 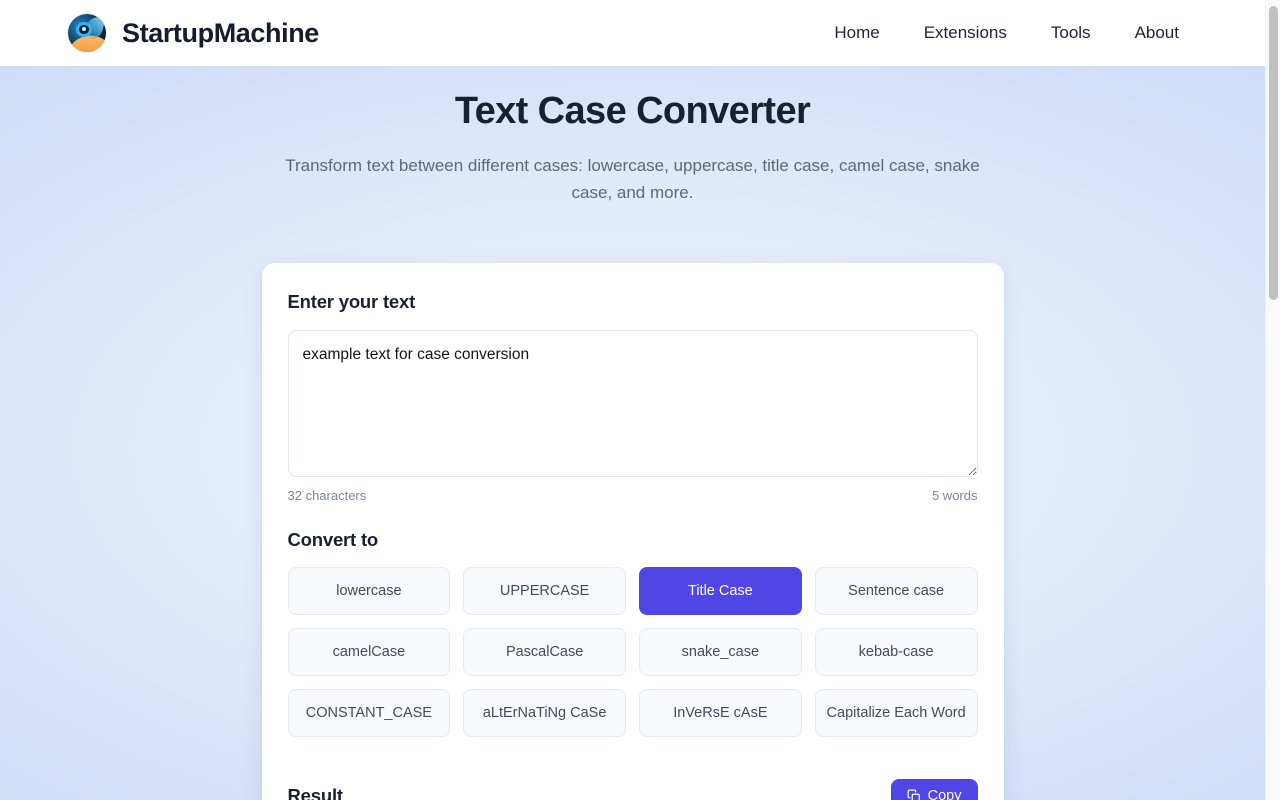 I want to click on brand-link: StartupMachine, so click(x=193, y=33).